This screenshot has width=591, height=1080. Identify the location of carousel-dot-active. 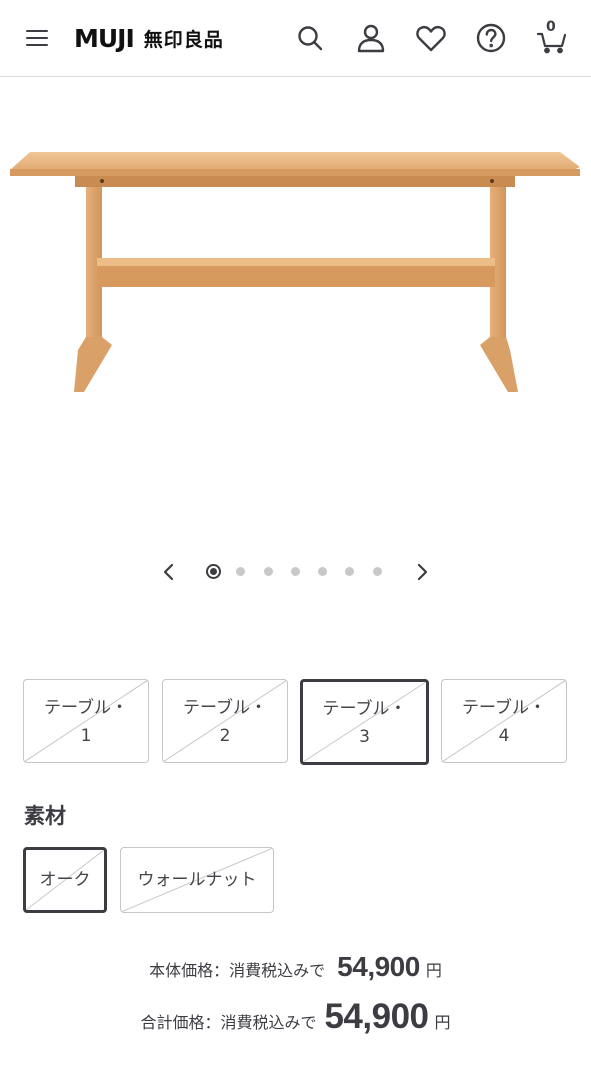
(213, 571).